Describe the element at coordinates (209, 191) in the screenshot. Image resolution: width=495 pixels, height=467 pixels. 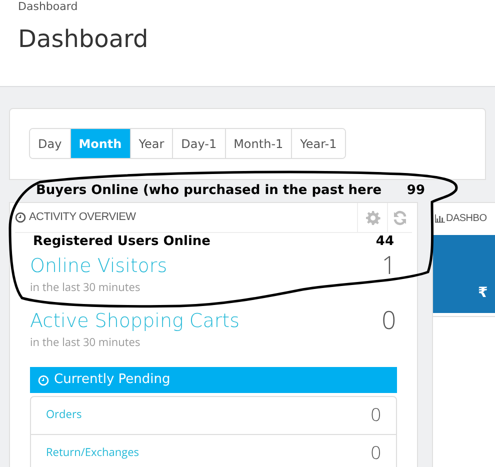
I see `annotation-text: Buyers Online (who purchased in the past here` at that location.